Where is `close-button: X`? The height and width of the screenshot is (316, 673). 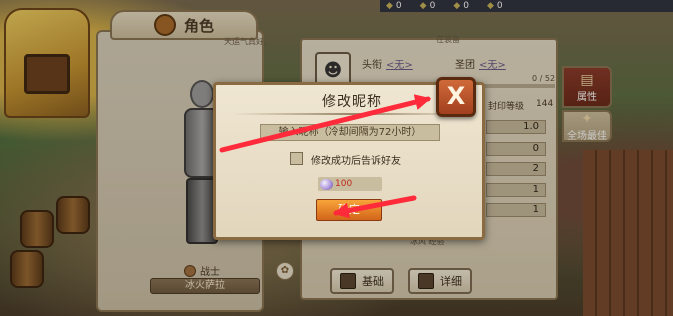
close-button: X is located at coordinates (456, 97).